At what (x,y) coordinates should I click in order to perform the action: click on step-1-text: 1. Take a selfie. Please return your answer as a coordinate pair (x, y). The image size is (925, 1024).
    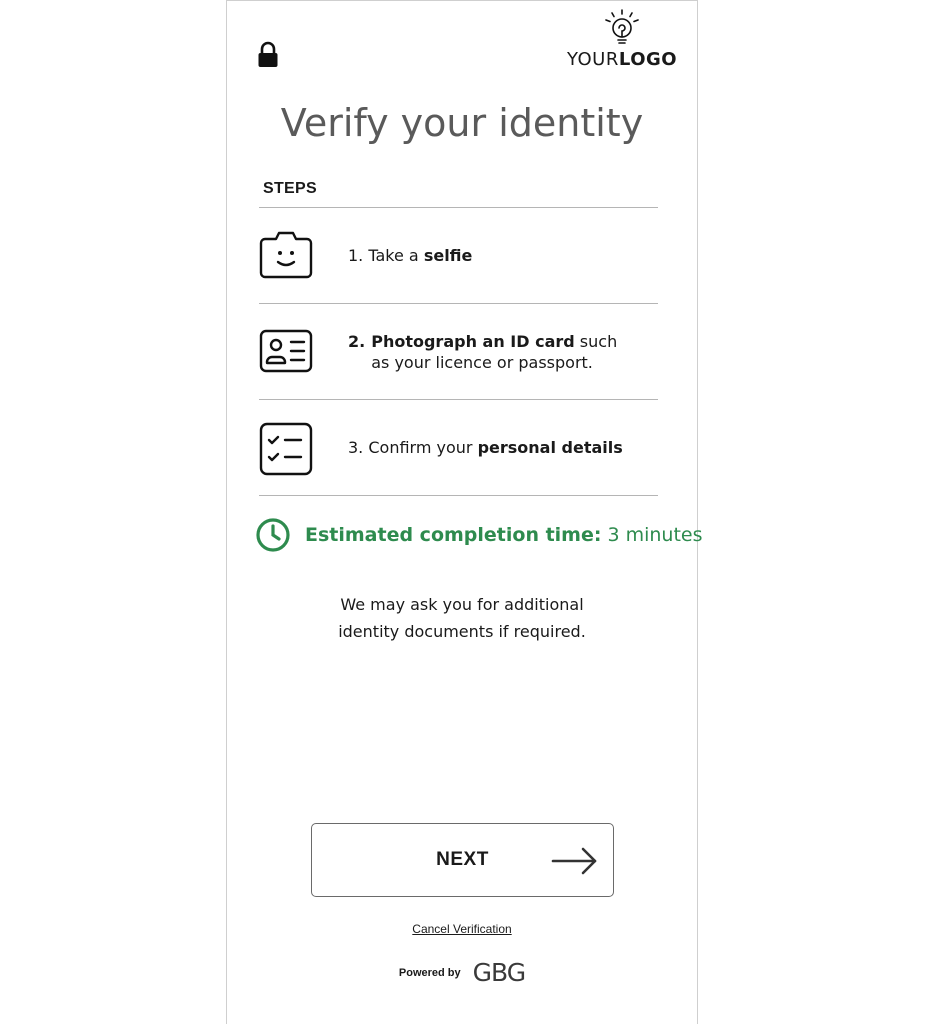
    Looking at the image, I should click on (410, 255).